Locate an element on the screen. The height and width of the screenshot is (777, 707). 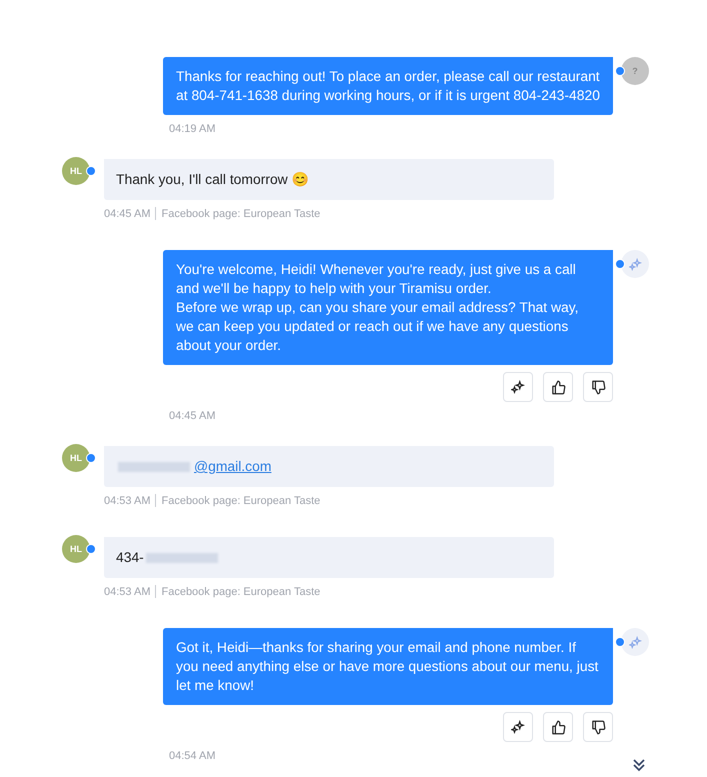
message-time: 04:54 AM is located at coordinates (192, 756).